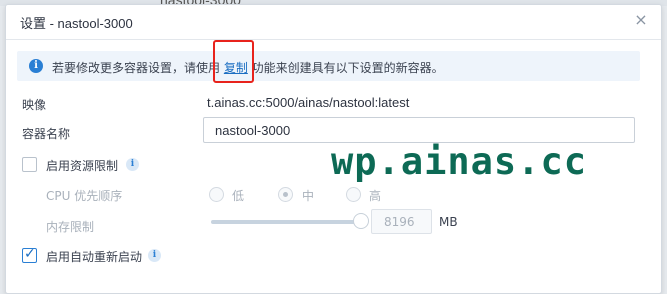 The image size is (667, 294). Describe the element at coordinates (308, 196) in the screenshot. I see `cpu-priority-medium-label: 中` at that location.